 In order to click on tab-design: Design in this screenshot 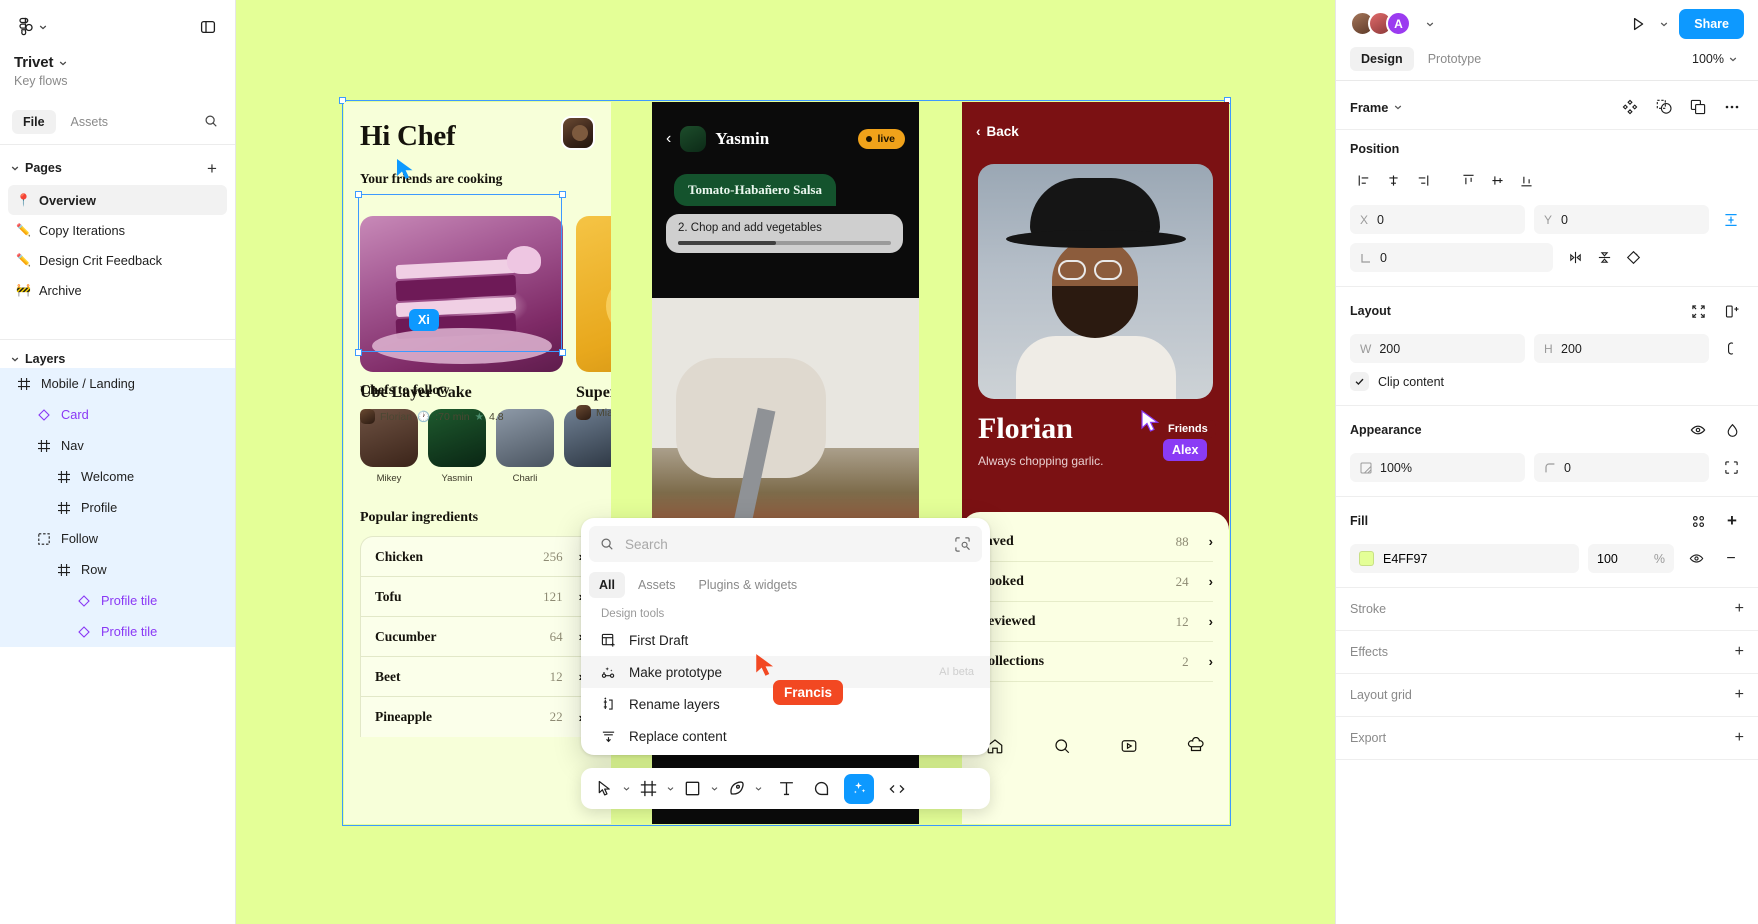, I will do `click(1382, 59)`.